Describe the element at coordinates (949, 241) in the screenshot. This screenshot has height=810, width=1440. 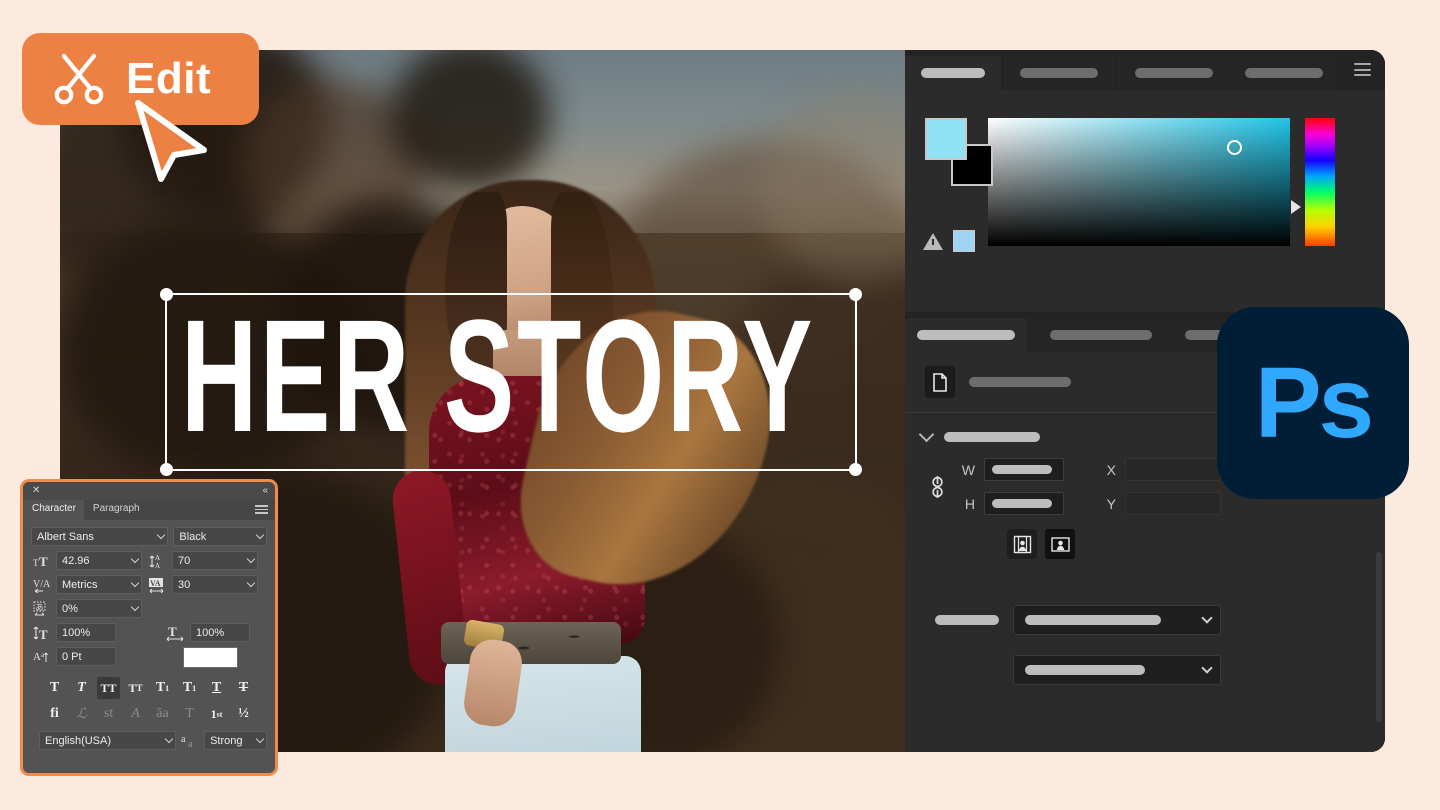
I see `gamut-warning-group` at that location.